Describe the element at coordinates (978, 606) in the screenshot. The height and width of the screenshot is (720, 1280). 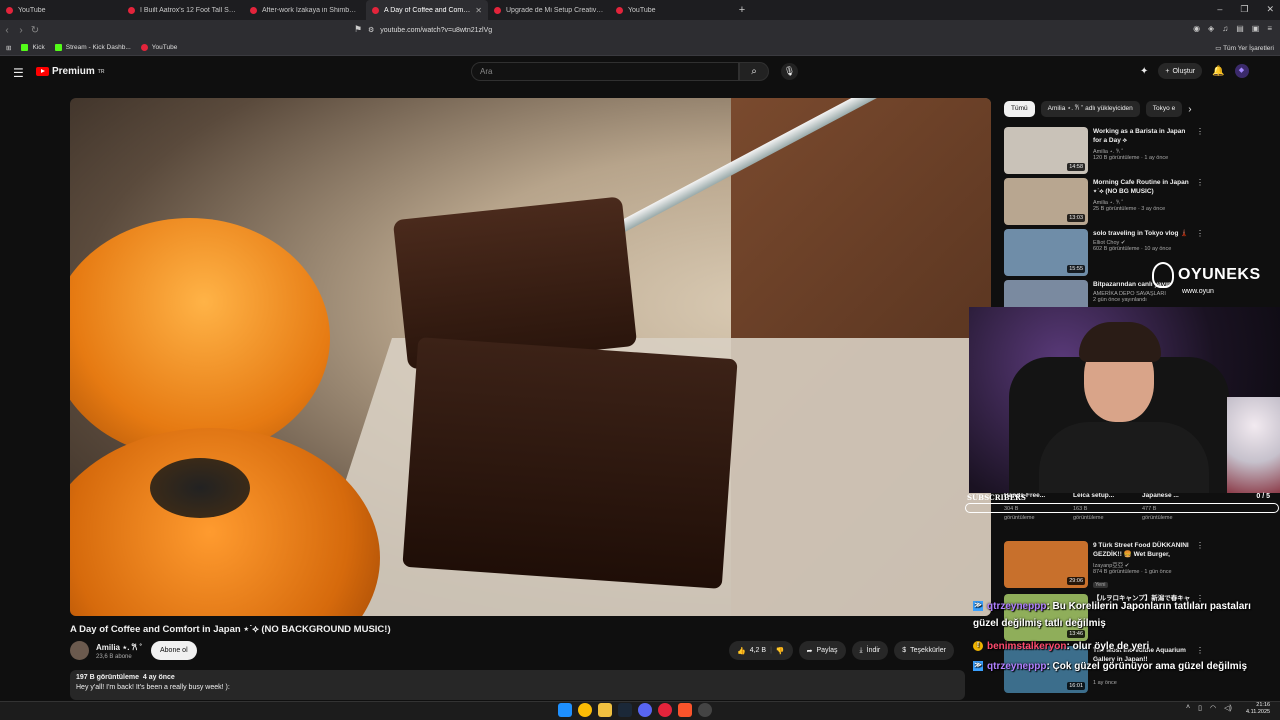
I see `chat-badge-icon: ≫` at that location.